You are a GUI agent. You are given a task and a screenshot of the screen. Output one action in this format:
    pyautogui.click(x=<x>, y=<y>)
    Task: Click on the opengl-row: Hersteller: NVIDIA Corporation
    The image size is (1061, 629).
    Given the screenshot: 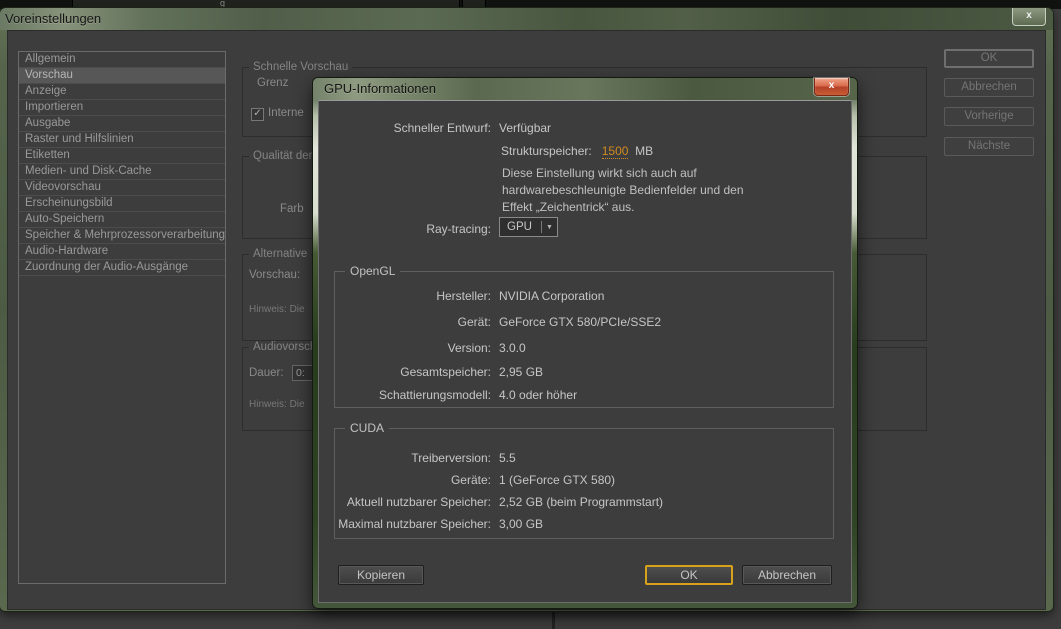 What is the action you would take?
    pyautogui.click(x=461, y=296)
    